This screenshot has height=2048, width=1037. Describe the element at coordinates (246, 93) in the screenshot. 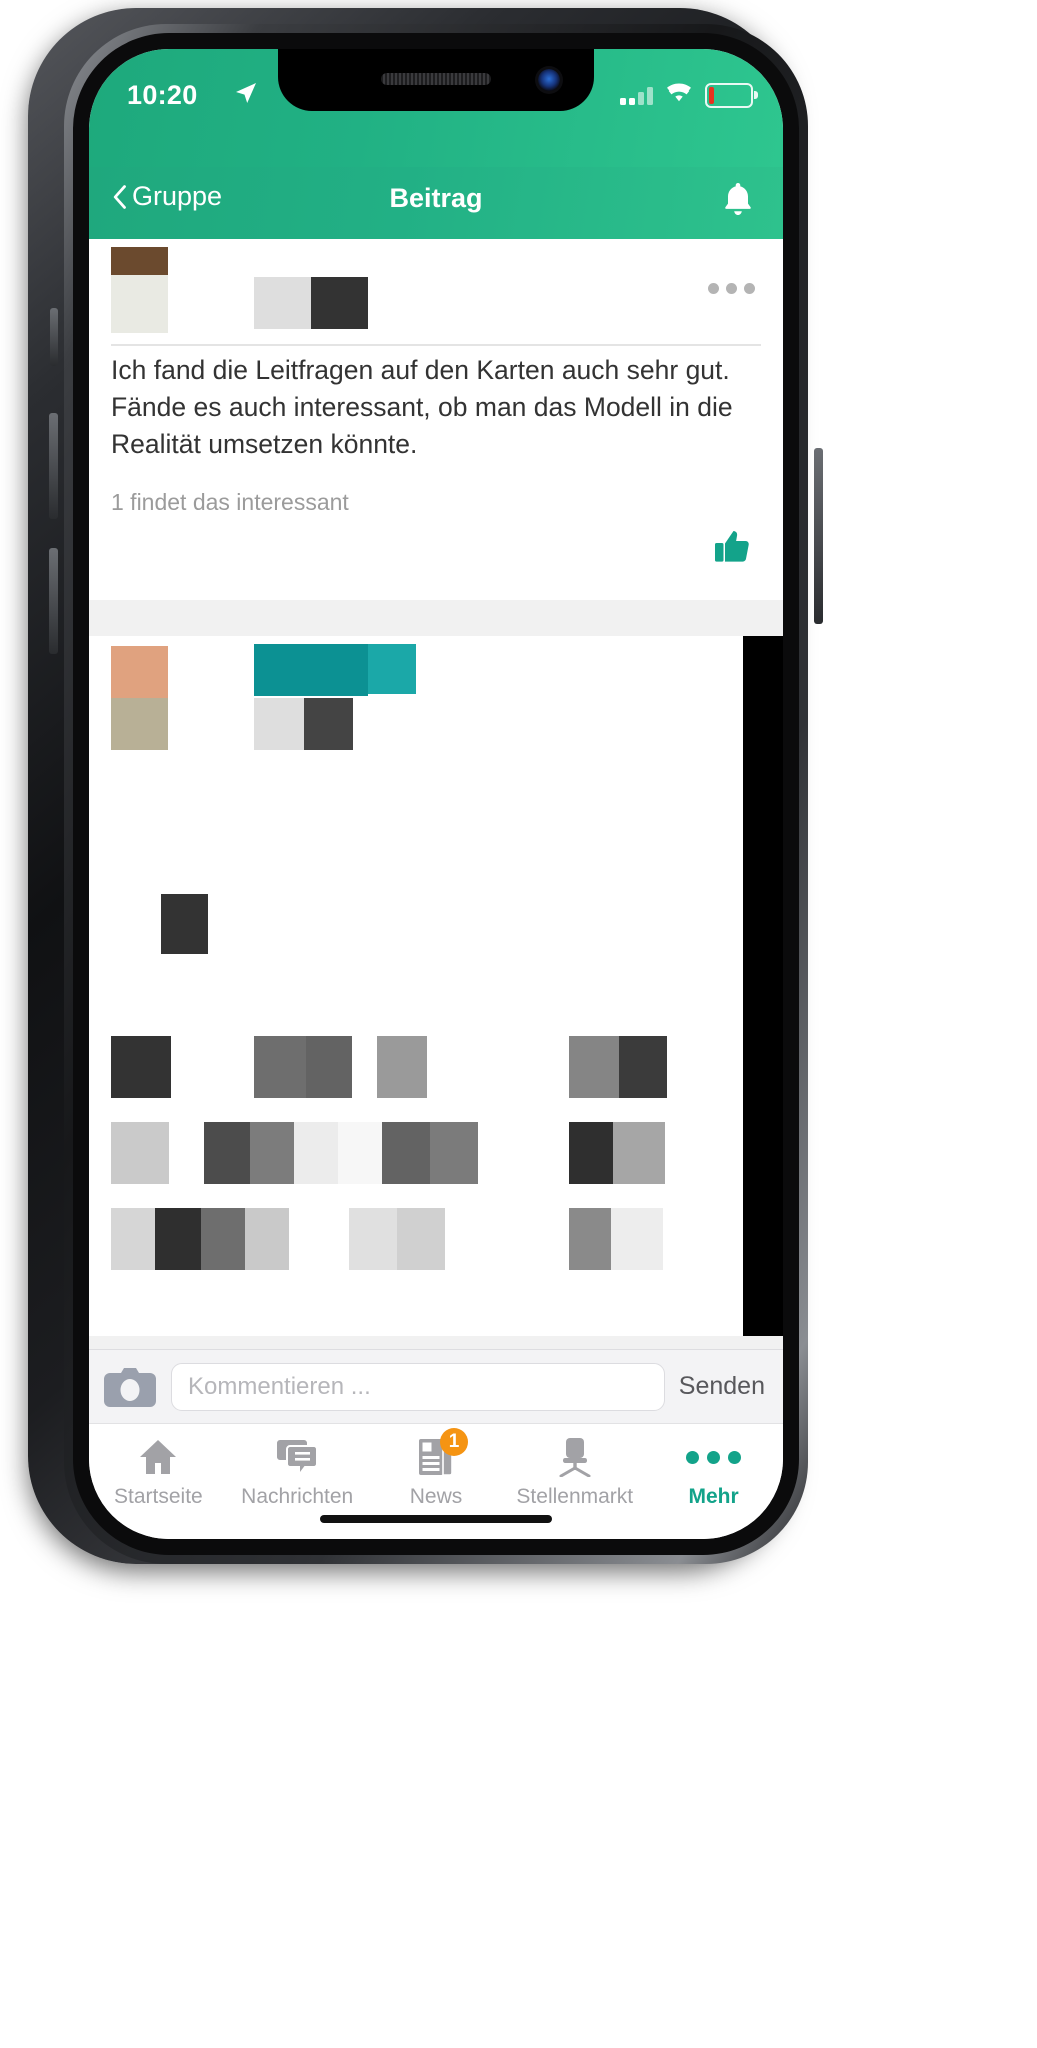

I see `location-arrow-icon` at that location.